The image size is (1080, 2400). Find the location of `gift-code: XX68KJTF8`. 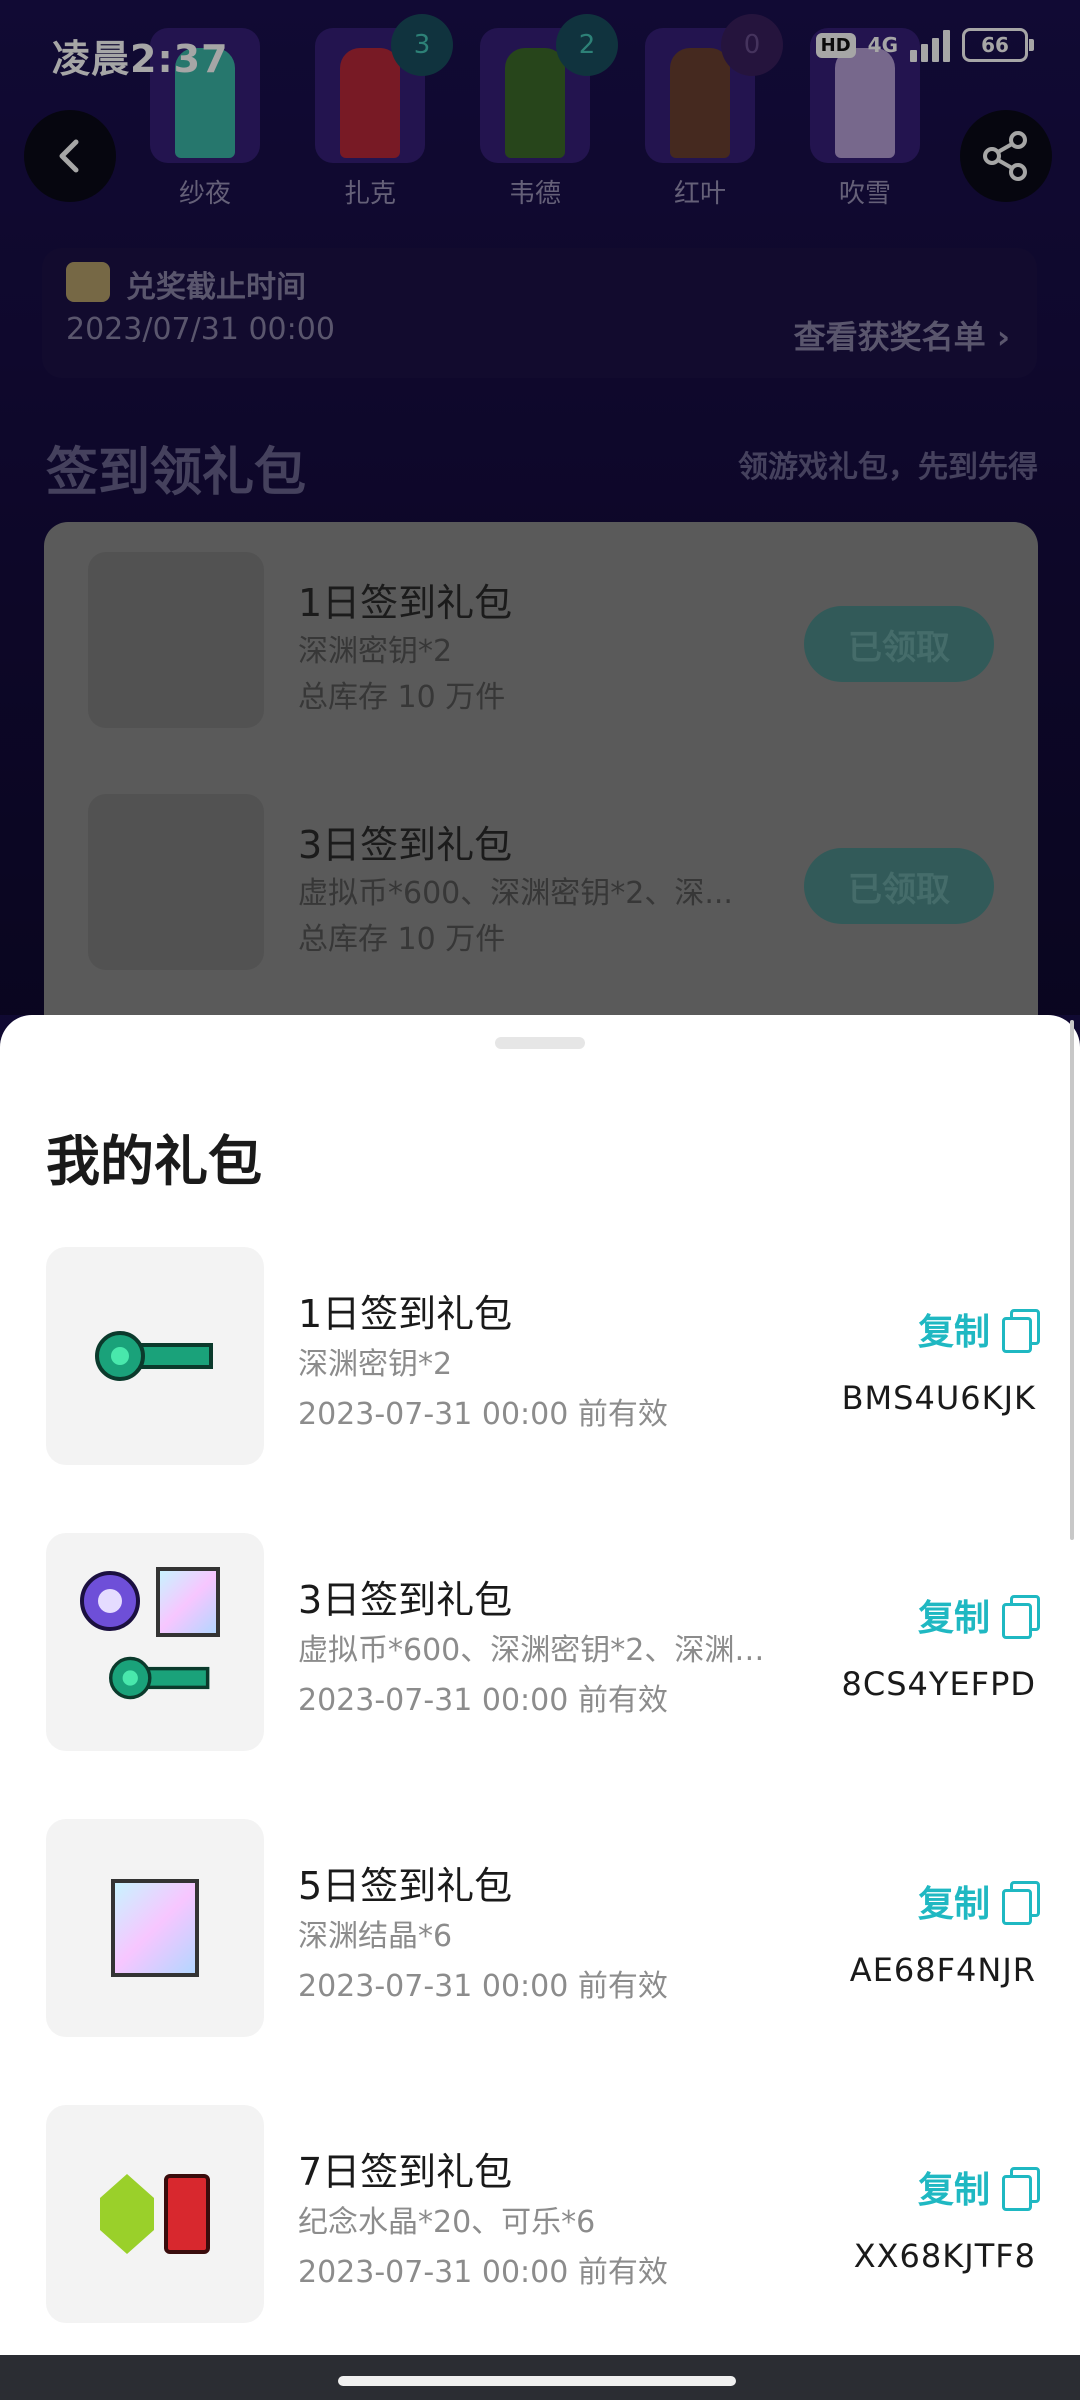

gift-code: XX68KJTF8 is located at coordinates (944, 2256).